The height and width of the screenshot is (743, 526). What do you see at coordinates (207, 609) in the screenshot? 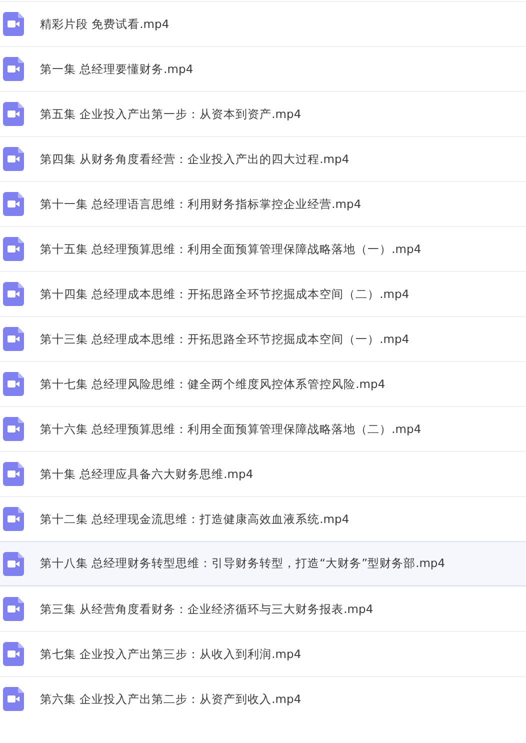
I see `file-name: 第三集 从经营角度看财务：企业经济循环与三大财务报表.mp4` at bounding box center [207, 609].